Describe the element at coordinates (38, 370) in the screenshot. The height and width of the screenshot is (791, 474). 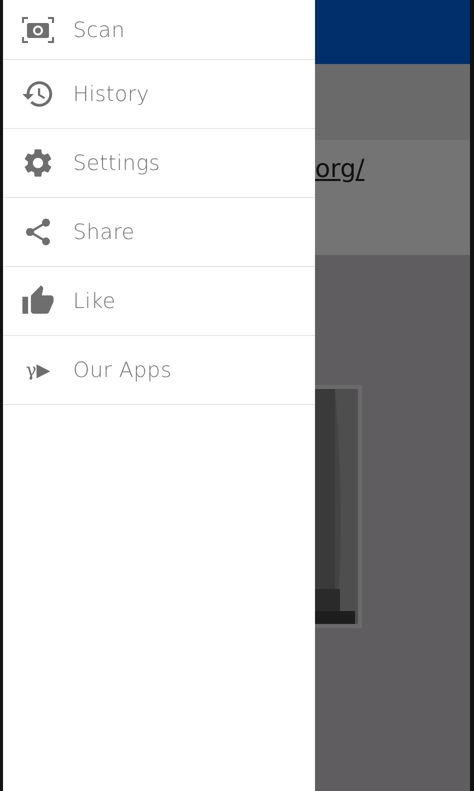
I see `apps-glyph-icon: γ▶` at that location.